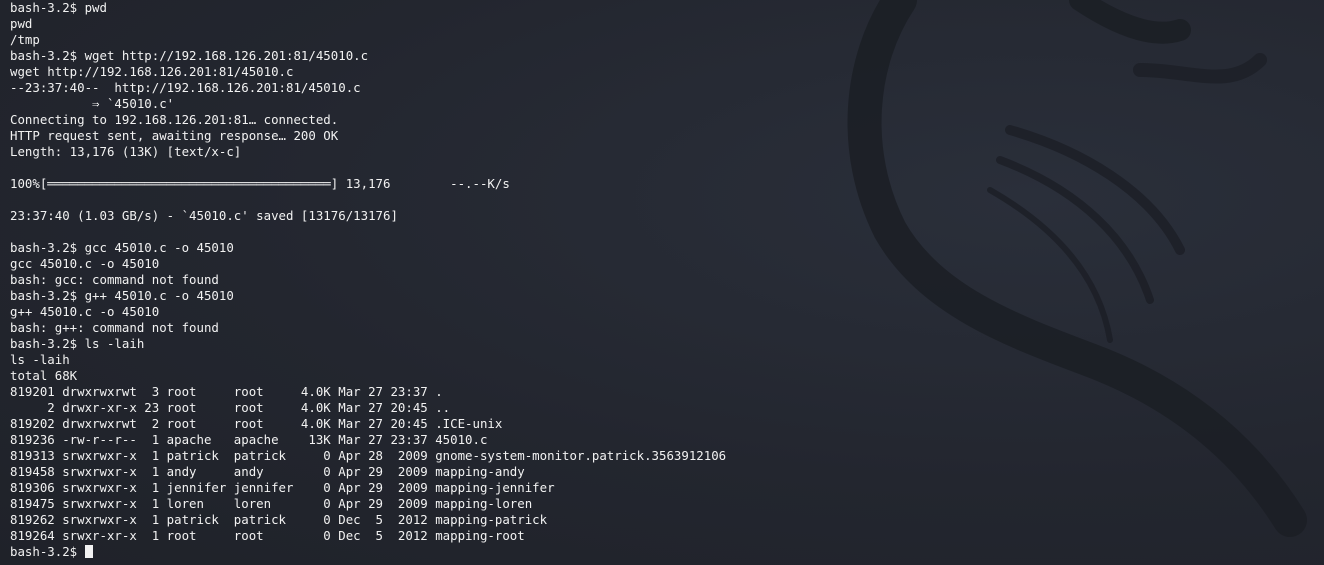 The height and width of the screenshot is (565, 1324). Describe the element at coordinates (58, 7) in the screenshot. I see `terminal-line: bash-3.2$ pwd` at that location.